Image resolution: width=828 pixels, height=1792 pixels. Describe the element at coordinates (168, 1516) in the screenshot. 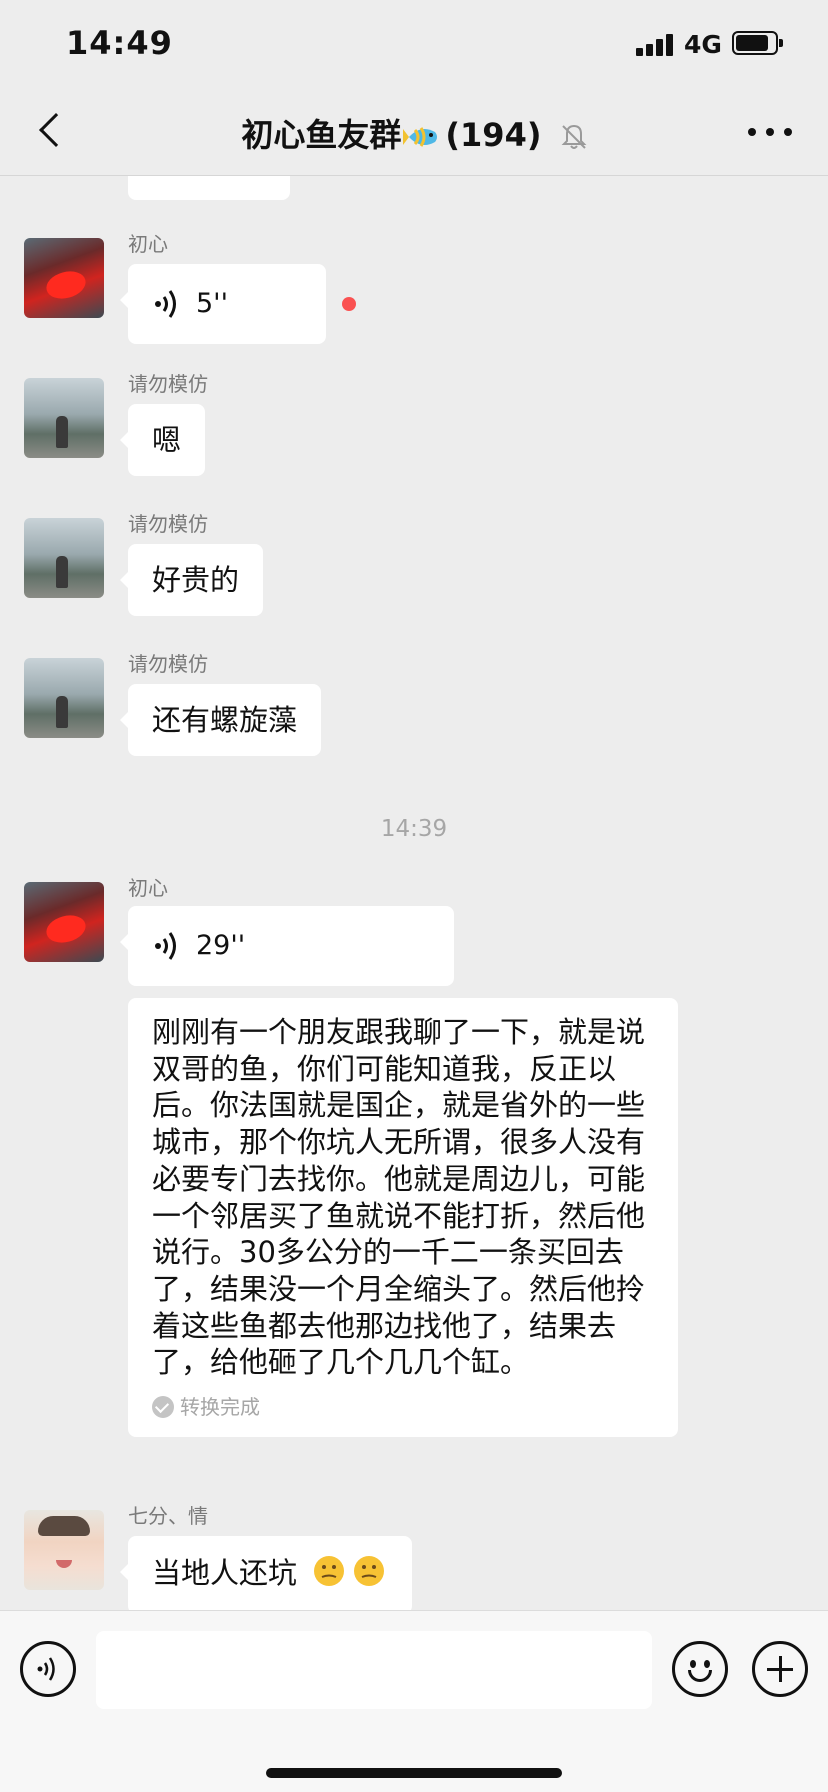

I see `sender-name: 七分、情` at that location.